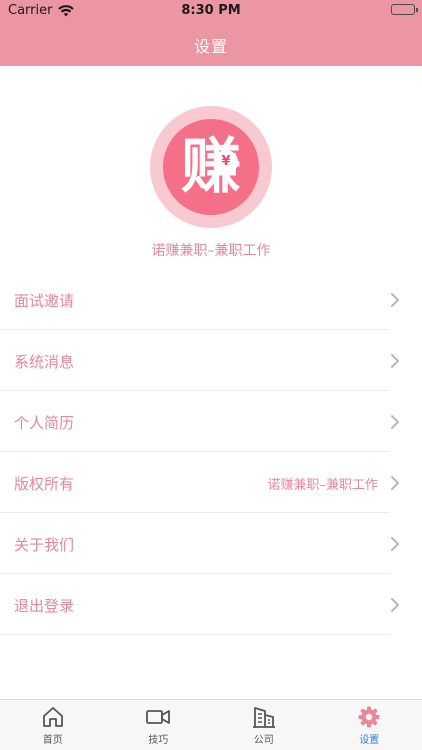 The image size is (422, 750). I want to click on logo-character: 赚, so click(211, 167).